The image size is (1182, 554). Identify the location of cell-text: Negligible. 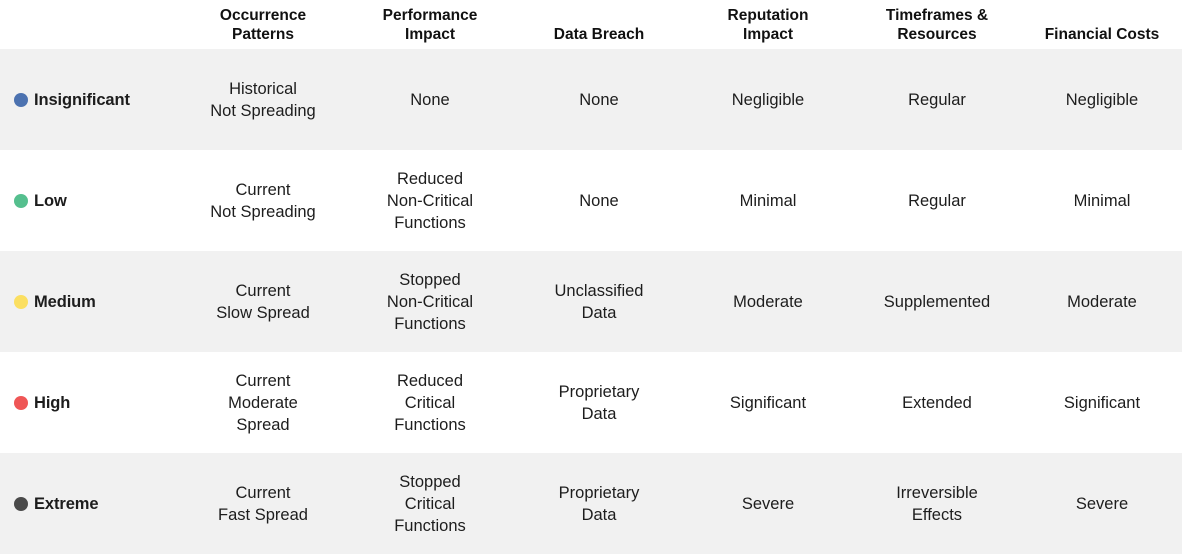
(768, 100).